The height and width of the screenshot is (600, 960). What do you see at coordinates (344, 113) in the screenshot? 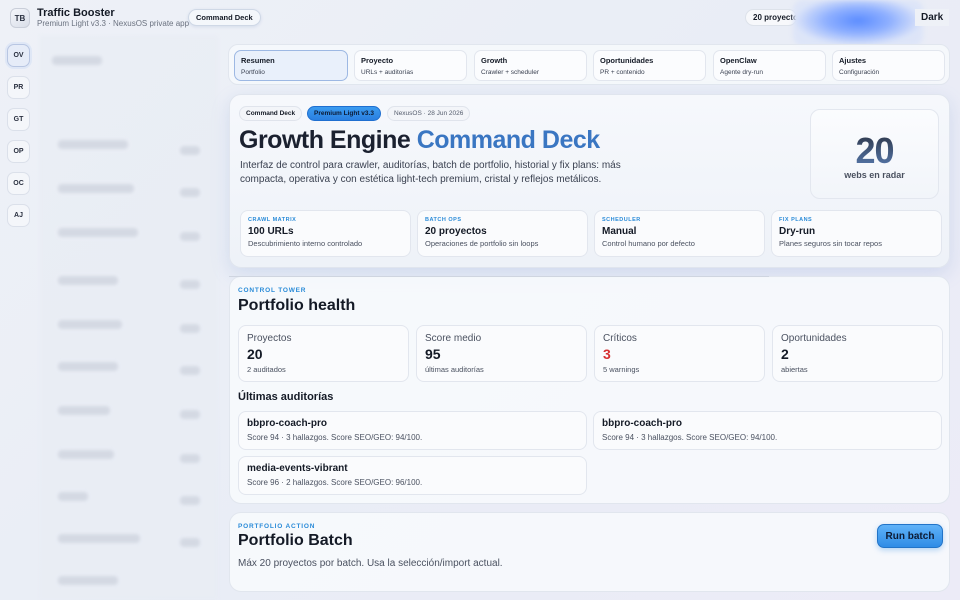
I see `version-badge: Premium Light v3.3` at bounding box center [344, 113].